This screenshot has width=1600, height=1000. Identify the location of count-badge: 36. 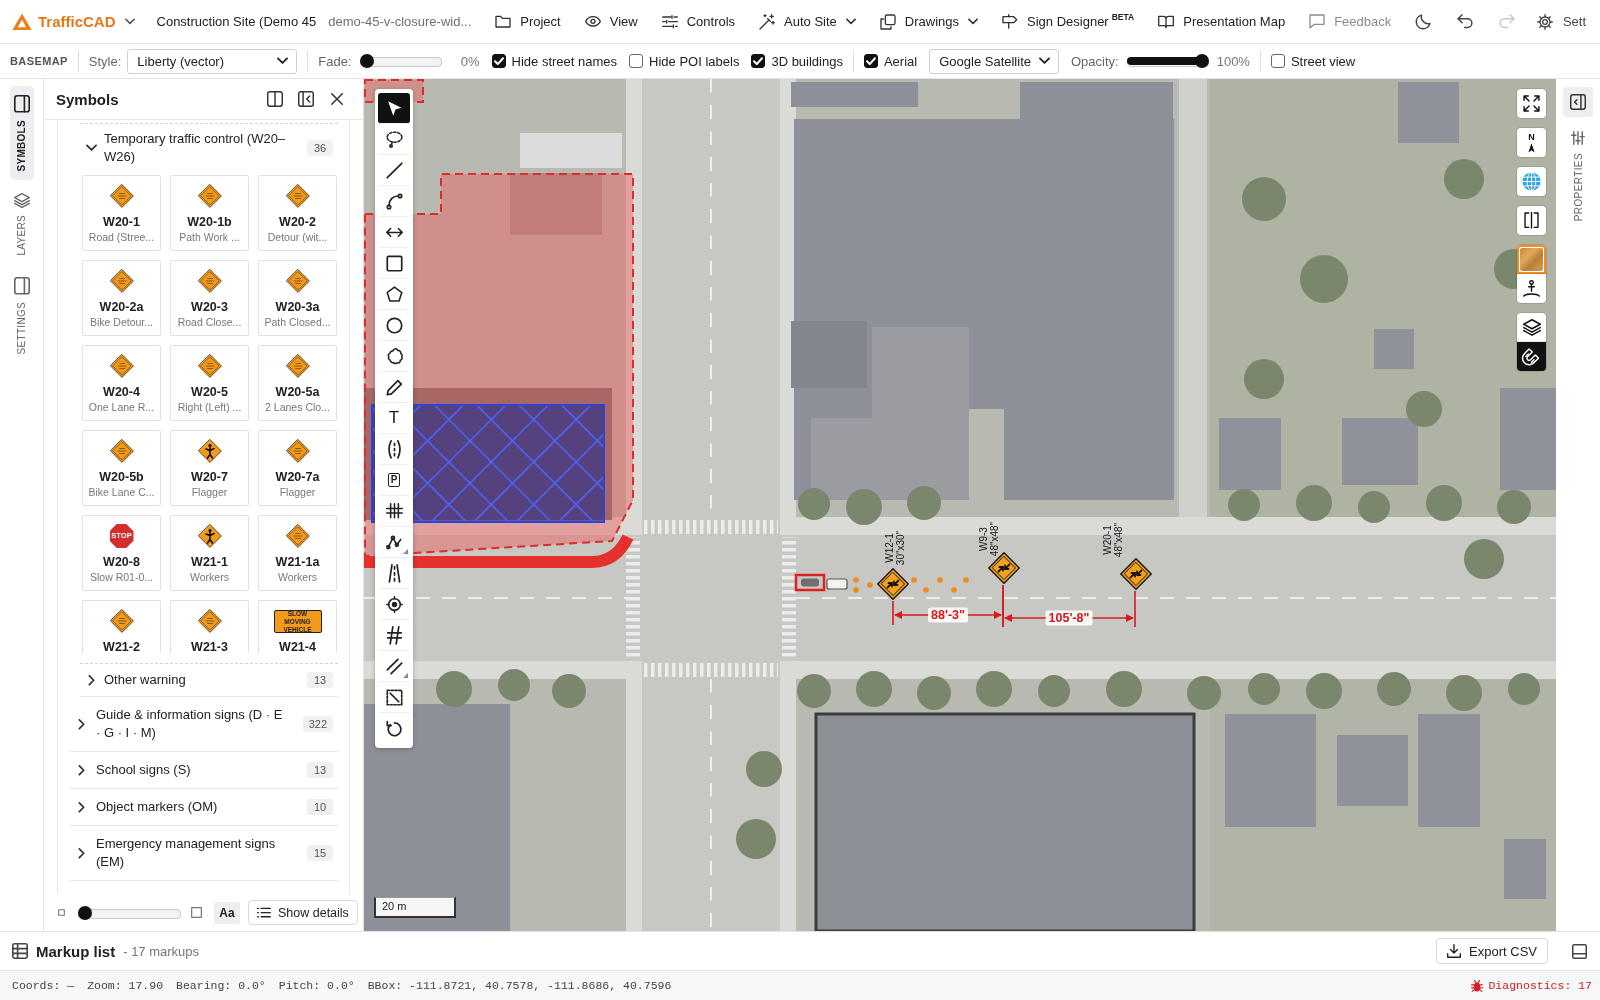
(320, 148).